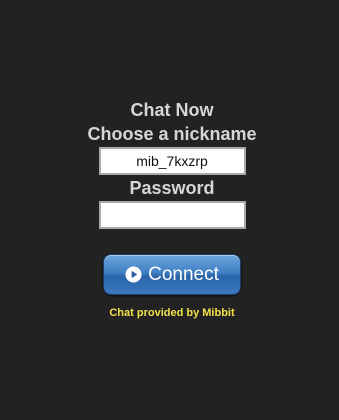 This screenshot has width=339, height=420. What do you see at coordinates (183, 274) in the screenshot?
I see `connect-button-label: Connect` at bounding box center [183, 274].